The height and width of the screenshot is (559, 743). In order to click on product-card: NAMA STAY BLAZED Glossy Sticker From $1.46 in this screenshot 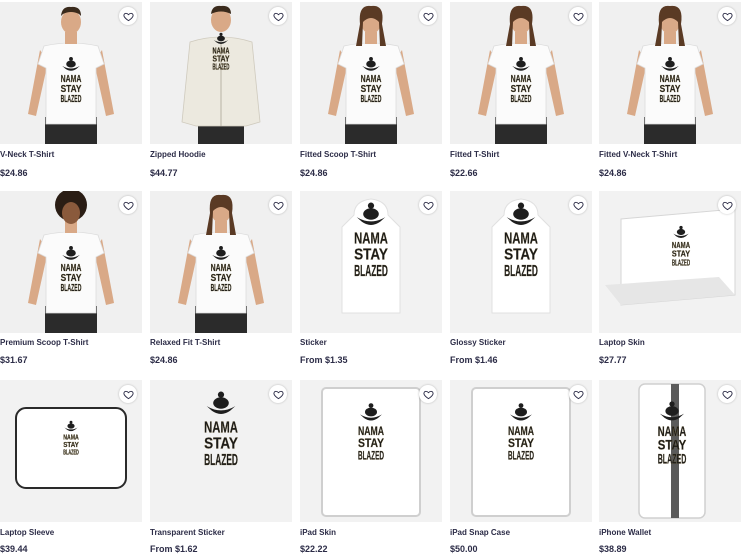, I will do `click(521, 278)`.